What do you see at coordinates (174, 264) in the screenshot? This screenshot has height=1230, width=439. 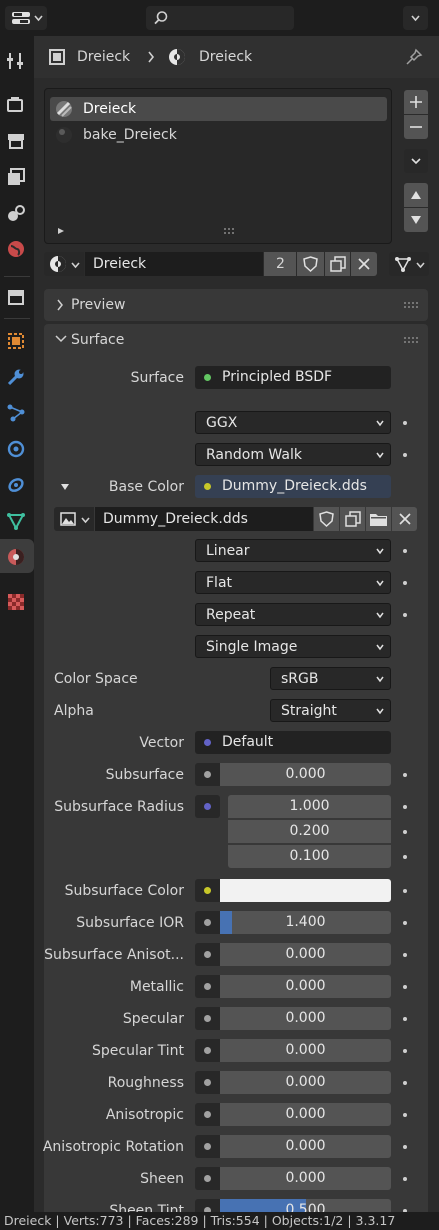 I see `material-name-field: Dreieck` at bounding box center [174, 264].